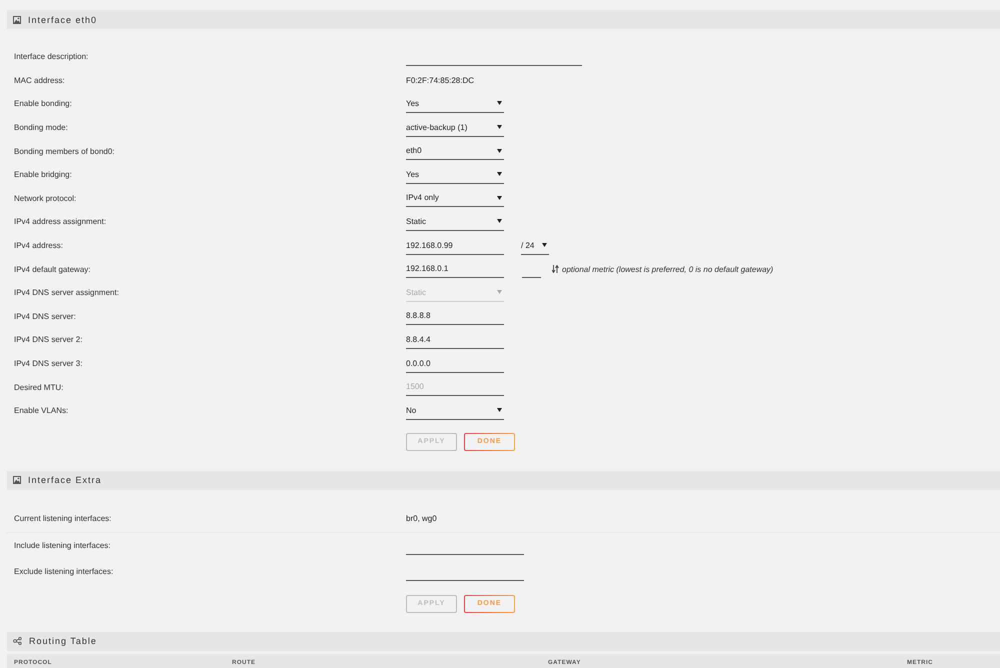 The width and height of the screenshot is (1000, 668). I want to click on field-label: IPv4 DNS server 2:, so click(49, 339).